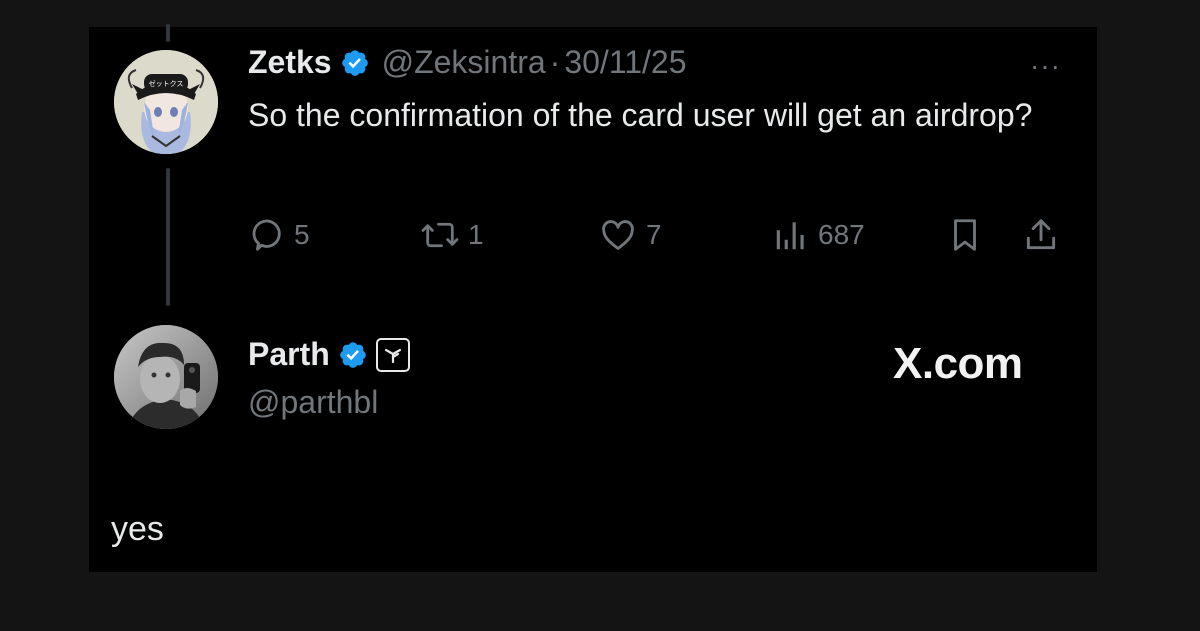 The width and height of the screenshot is (1200, 631). I want to click on reply-icon, so click(267, 235).